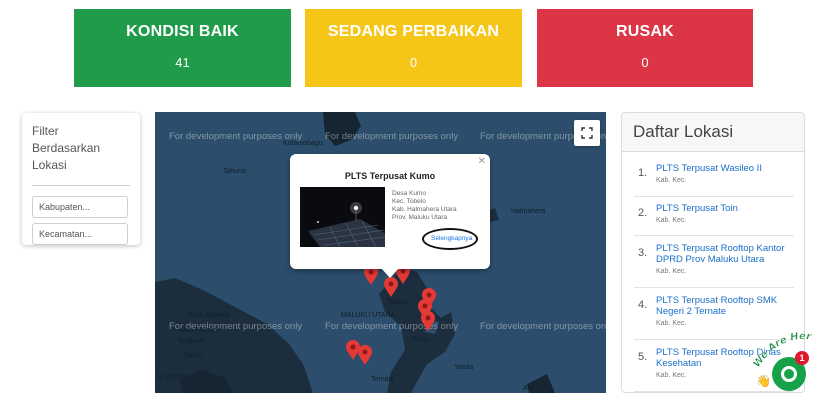 Image resolution: width=815 pixels, height=393 pixels. I want to click on status-card-repair: SEDANG PERBAIKAN 0, so click(413, 48).